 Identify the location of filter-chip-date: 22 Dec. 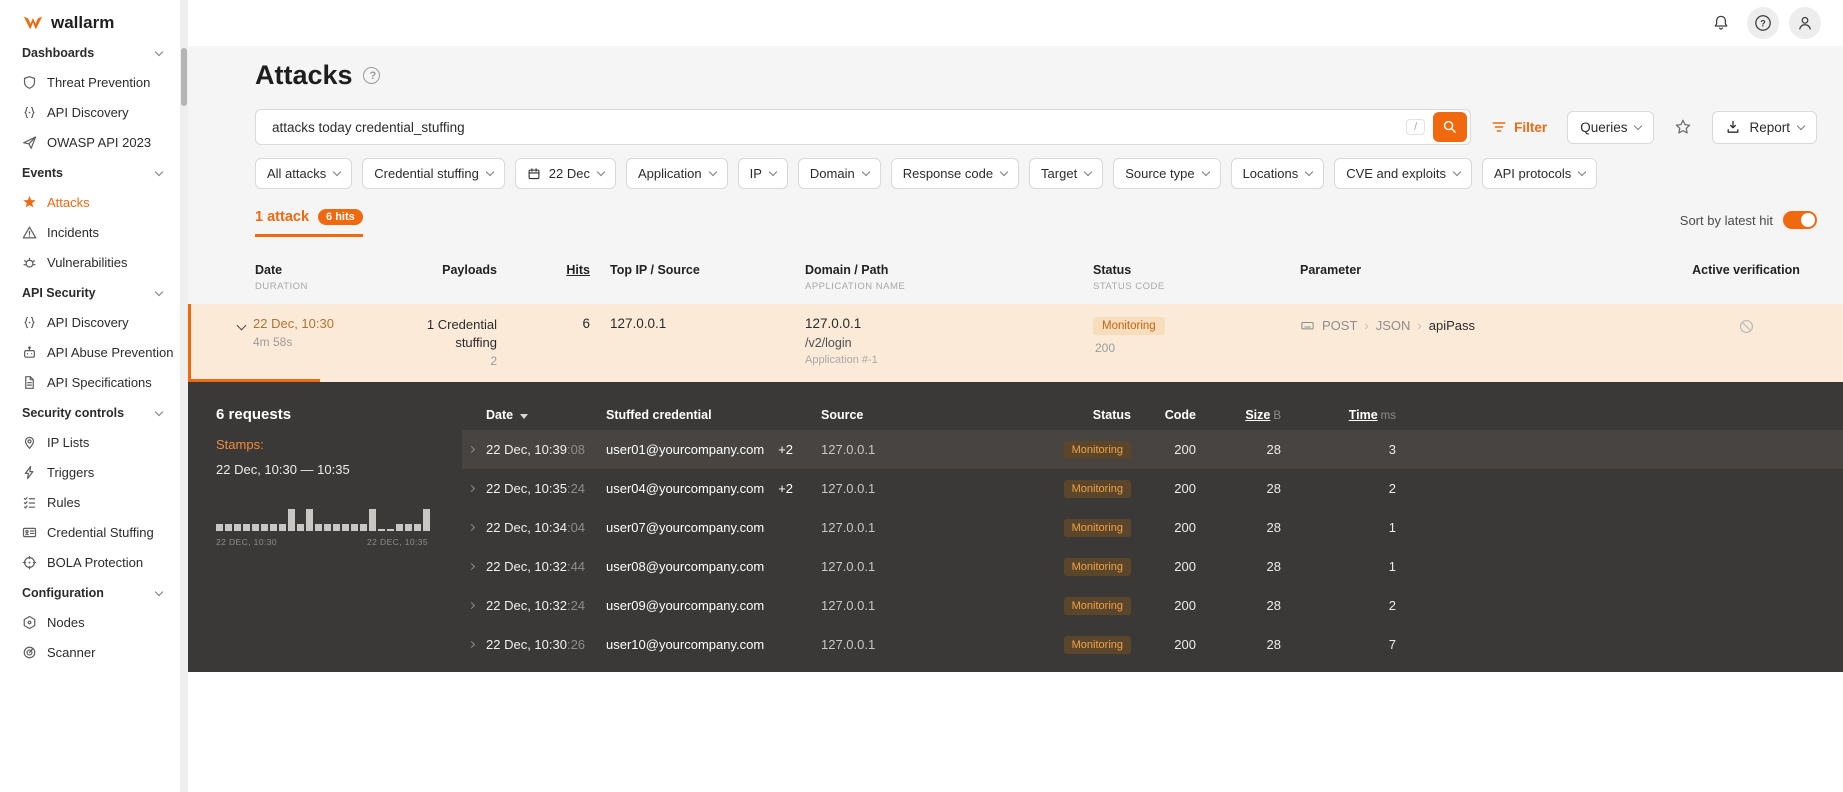
(565, 173).